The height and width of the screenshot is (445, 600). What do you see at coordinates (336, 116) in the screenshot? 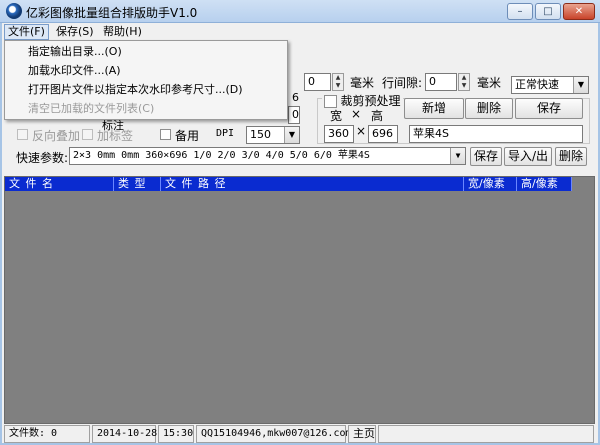
I see `crop-width-label: 宽` at bounding box center [336, 116].